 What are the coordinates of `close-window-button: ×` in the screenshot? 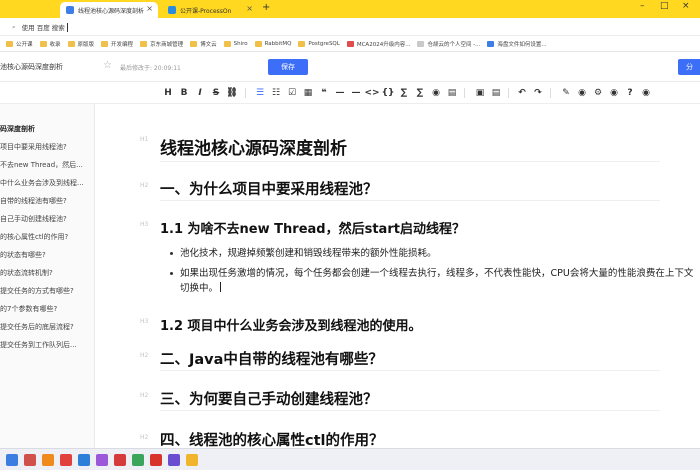 It's located at (686, 6).